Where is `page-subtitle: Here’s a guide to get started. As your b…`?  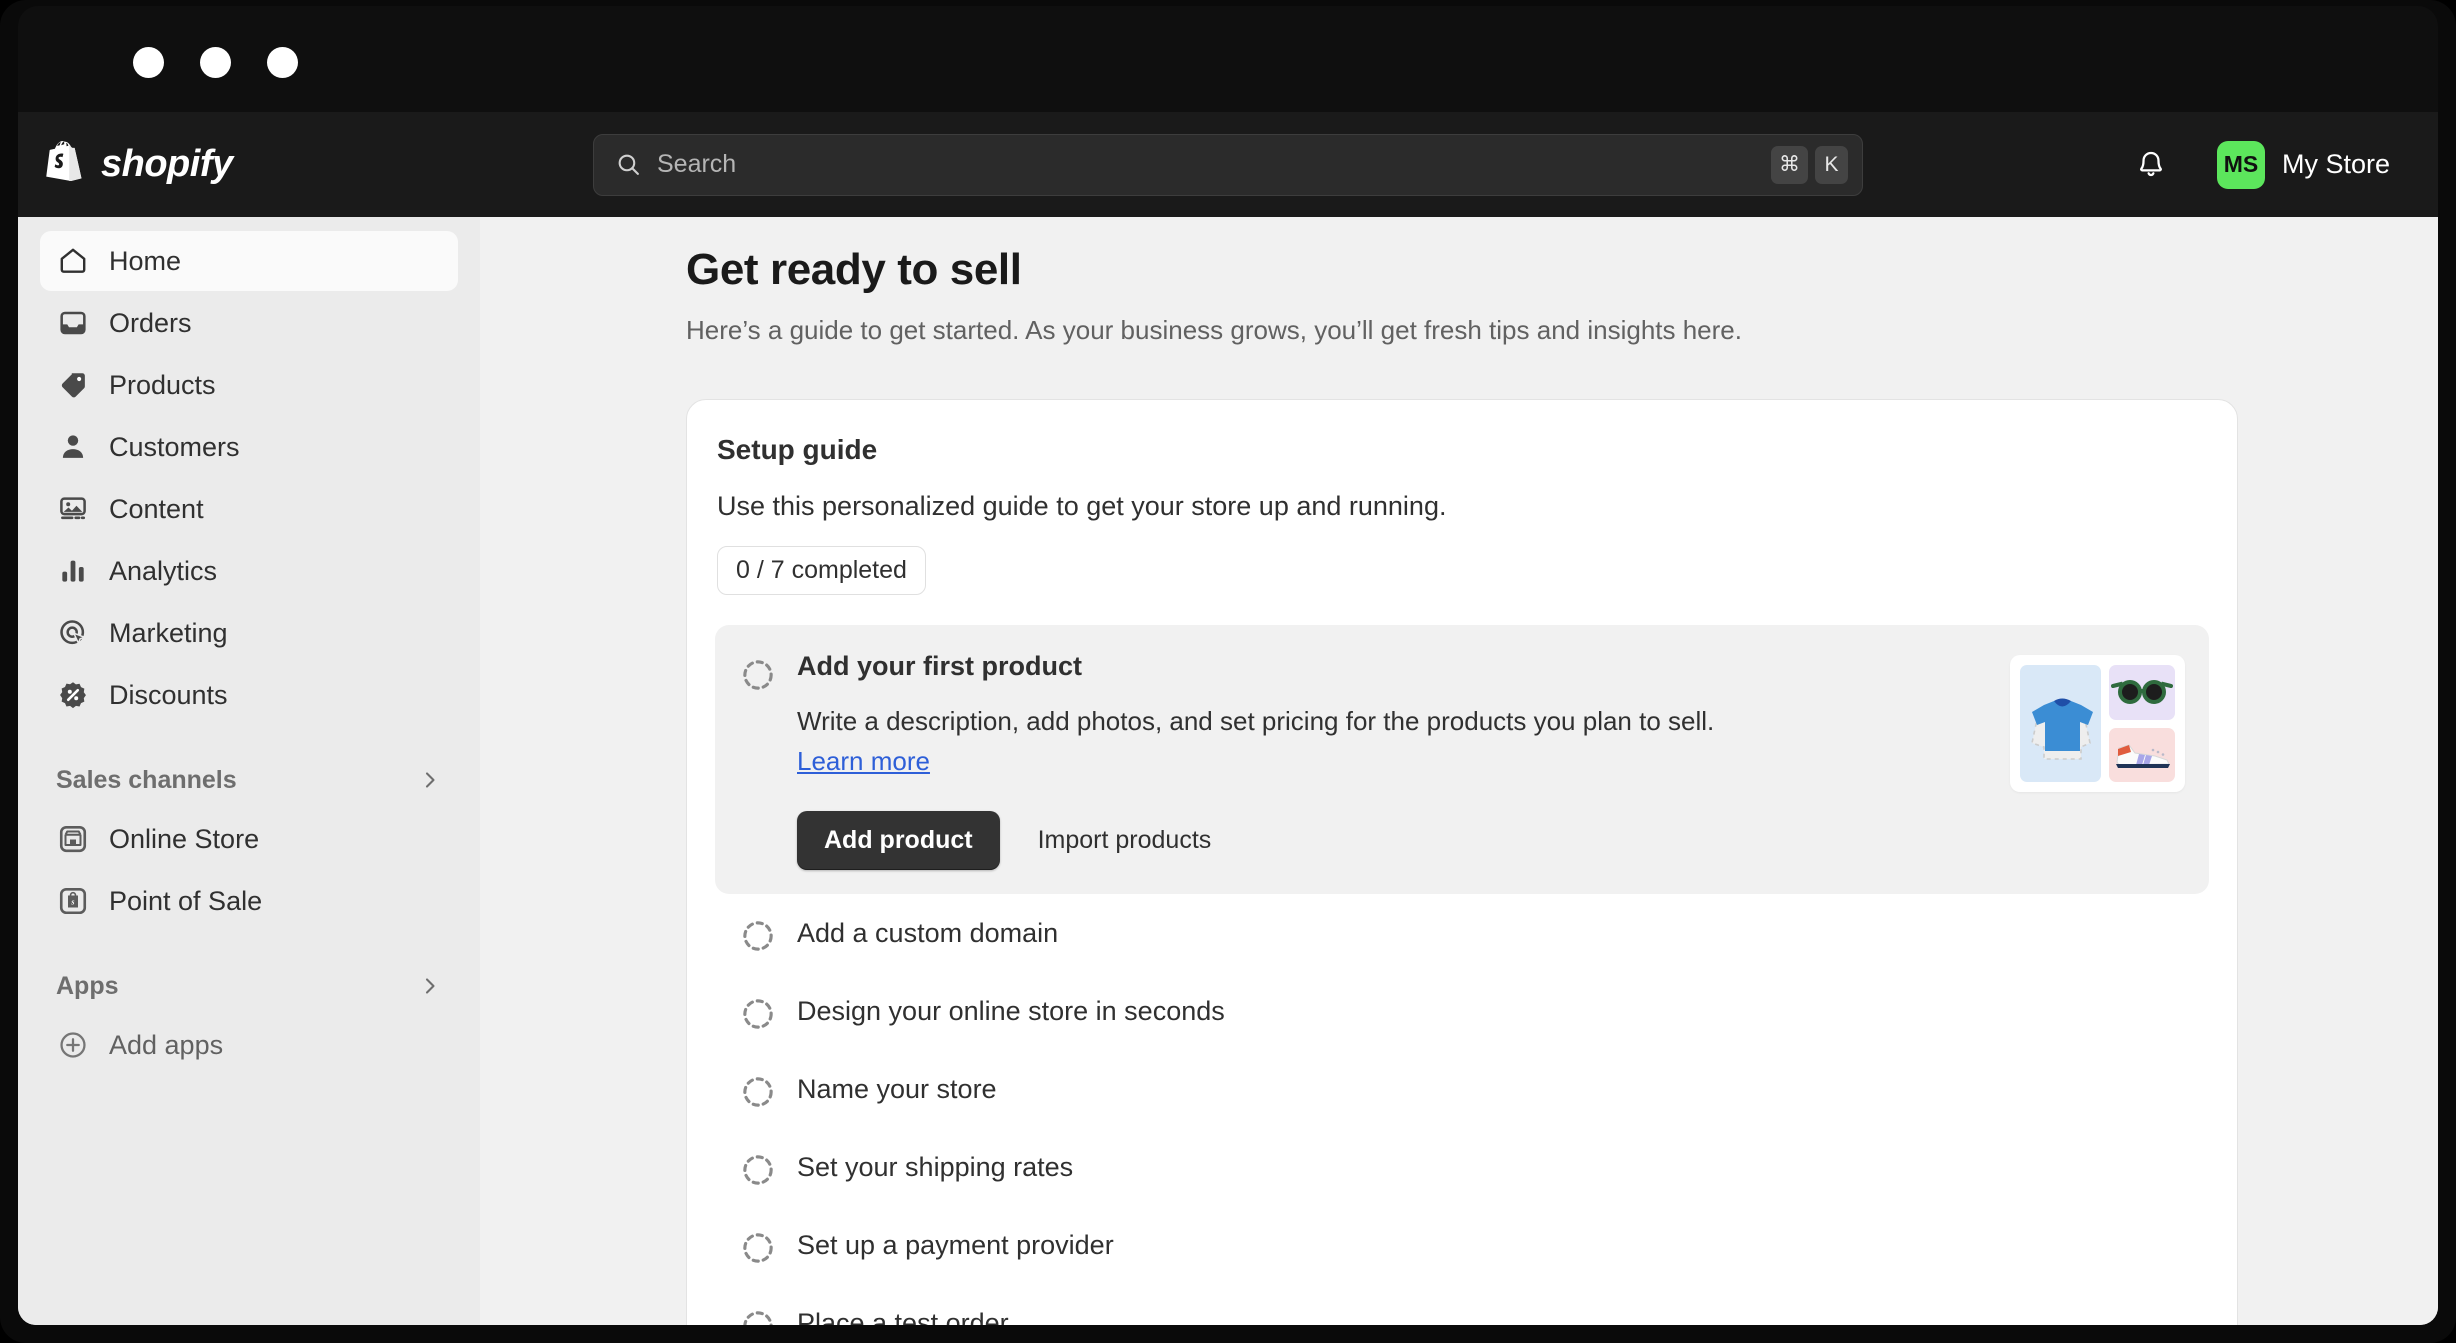 page-subtitle: Here’s a guide to get started. As your b… is located at coordinates (1214, 330).